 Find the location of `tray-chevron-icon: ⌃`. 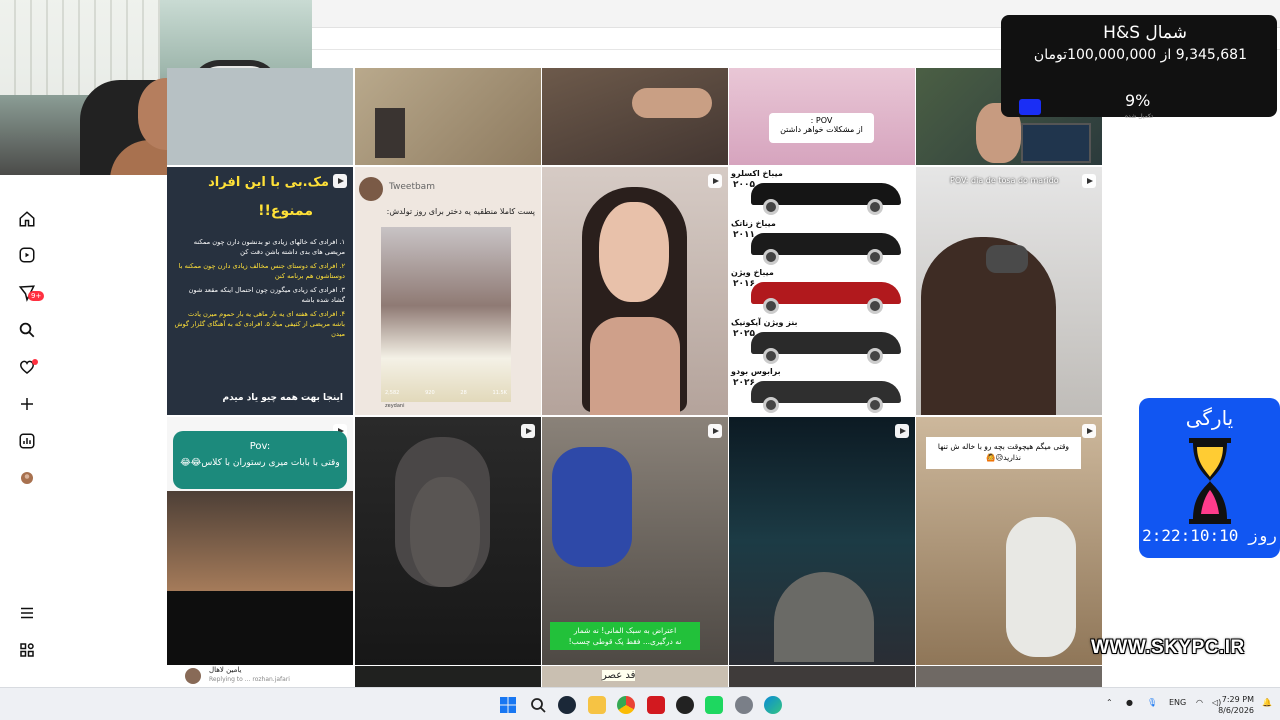

tray-chevron-icon: ⌃ is located at coordinates (1109, 702).